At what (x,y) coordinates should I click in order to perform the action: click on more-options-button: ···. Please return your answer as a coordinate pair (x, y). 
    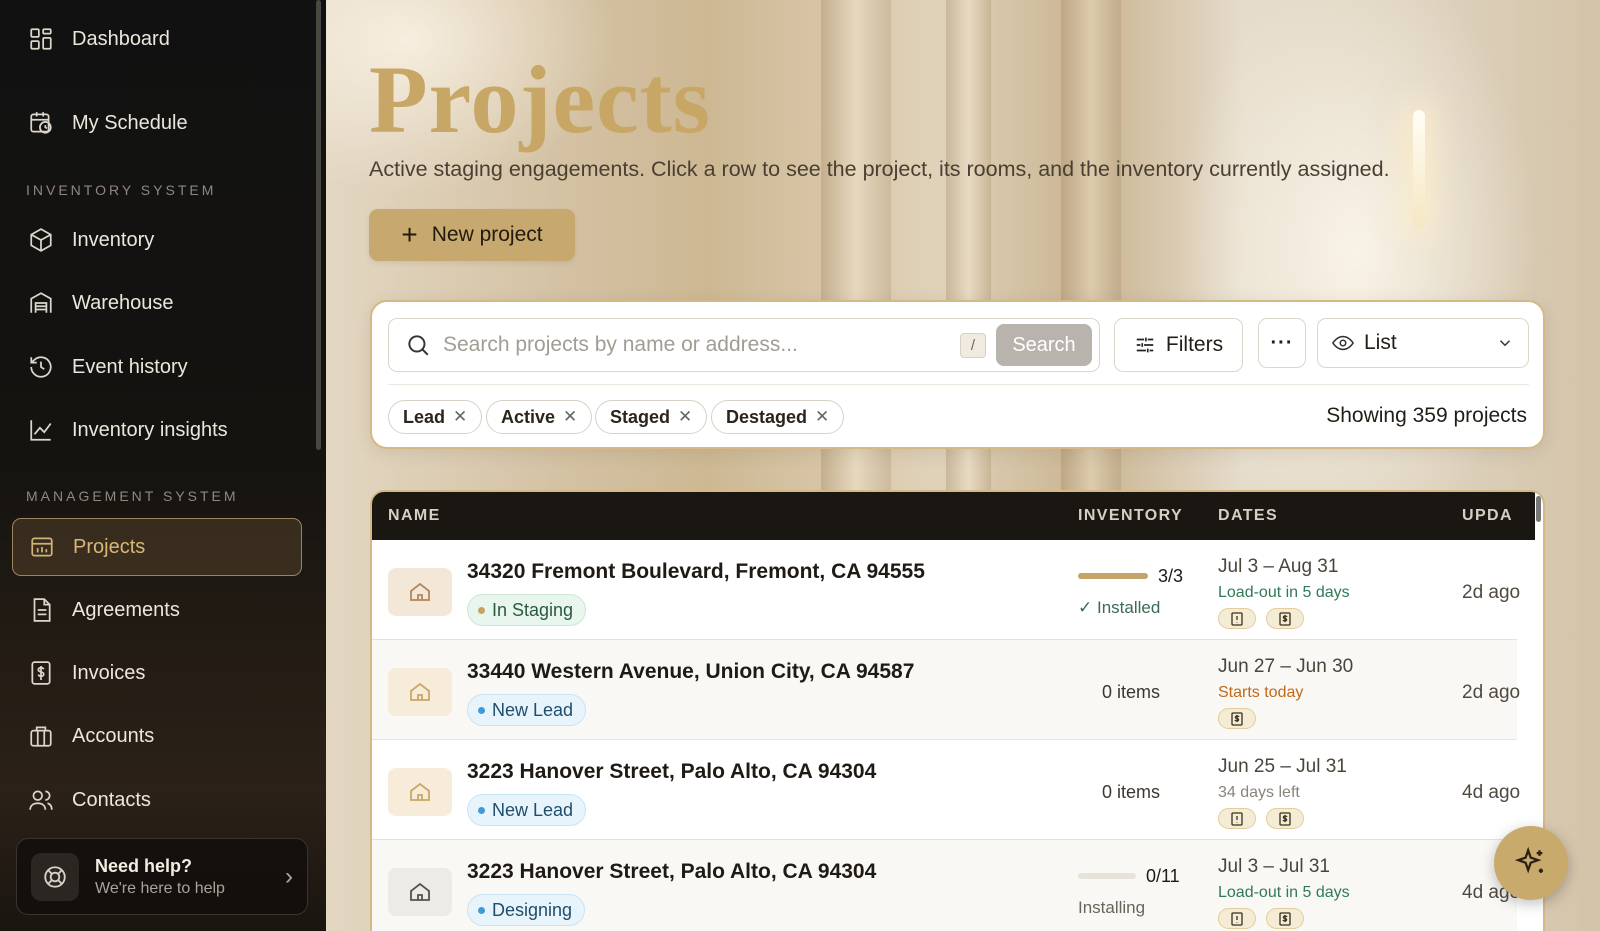
    Looking at the image, I should click on (1282, 343).